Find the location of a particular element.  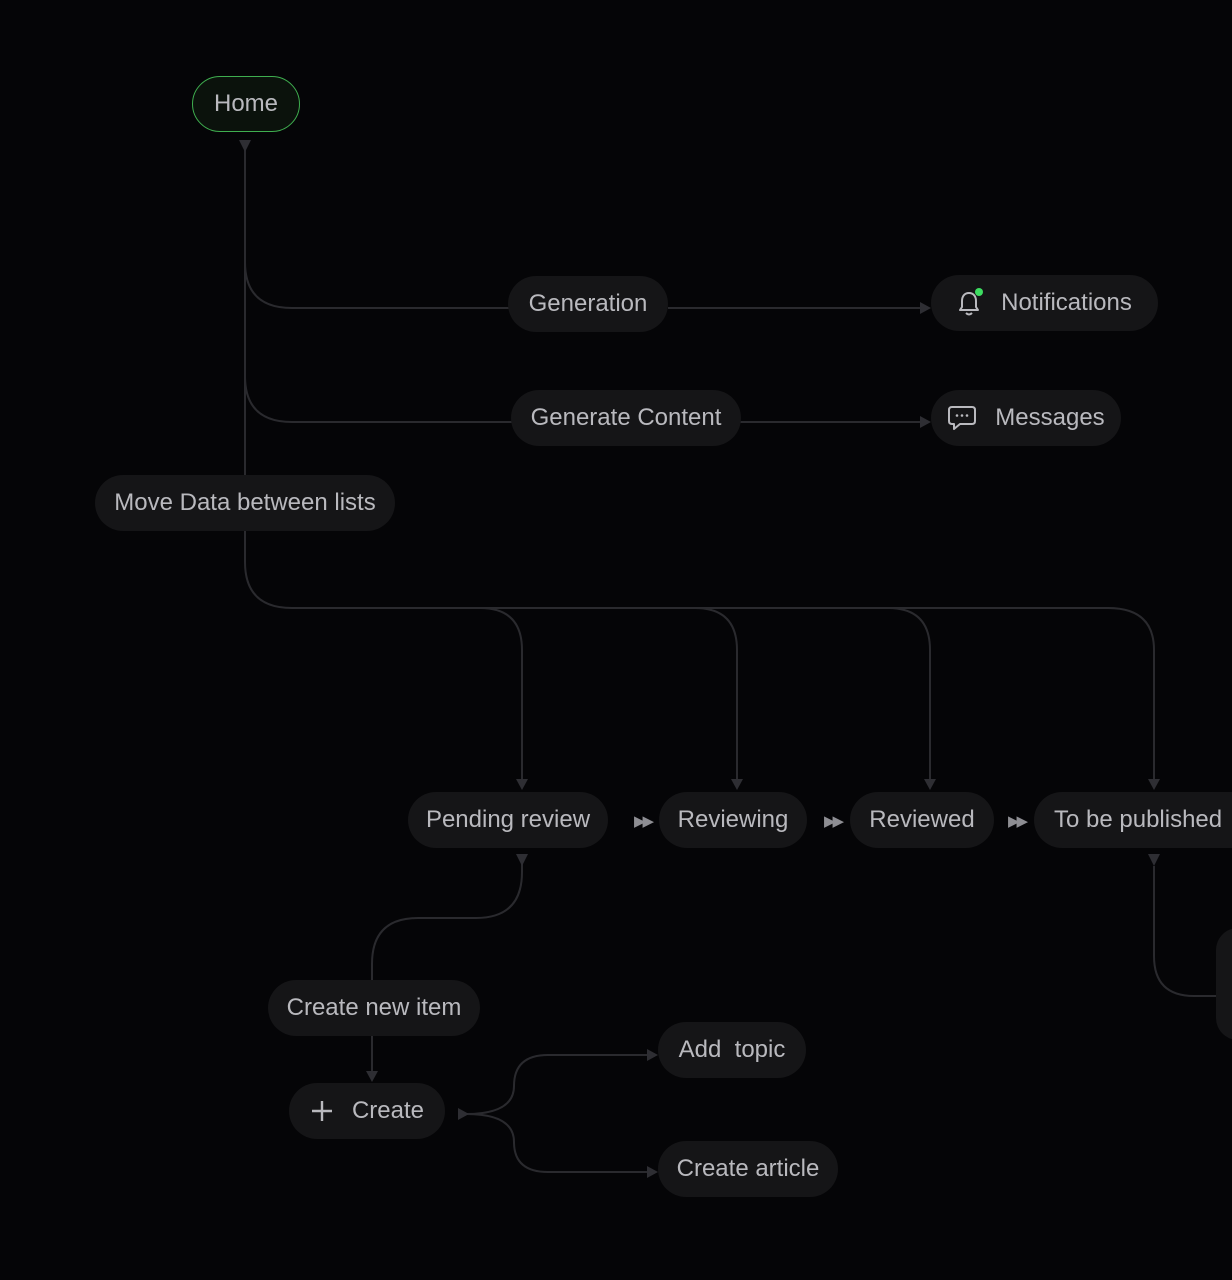

node-generate-content-label: Generate Content is located at coordinates (626, 417).